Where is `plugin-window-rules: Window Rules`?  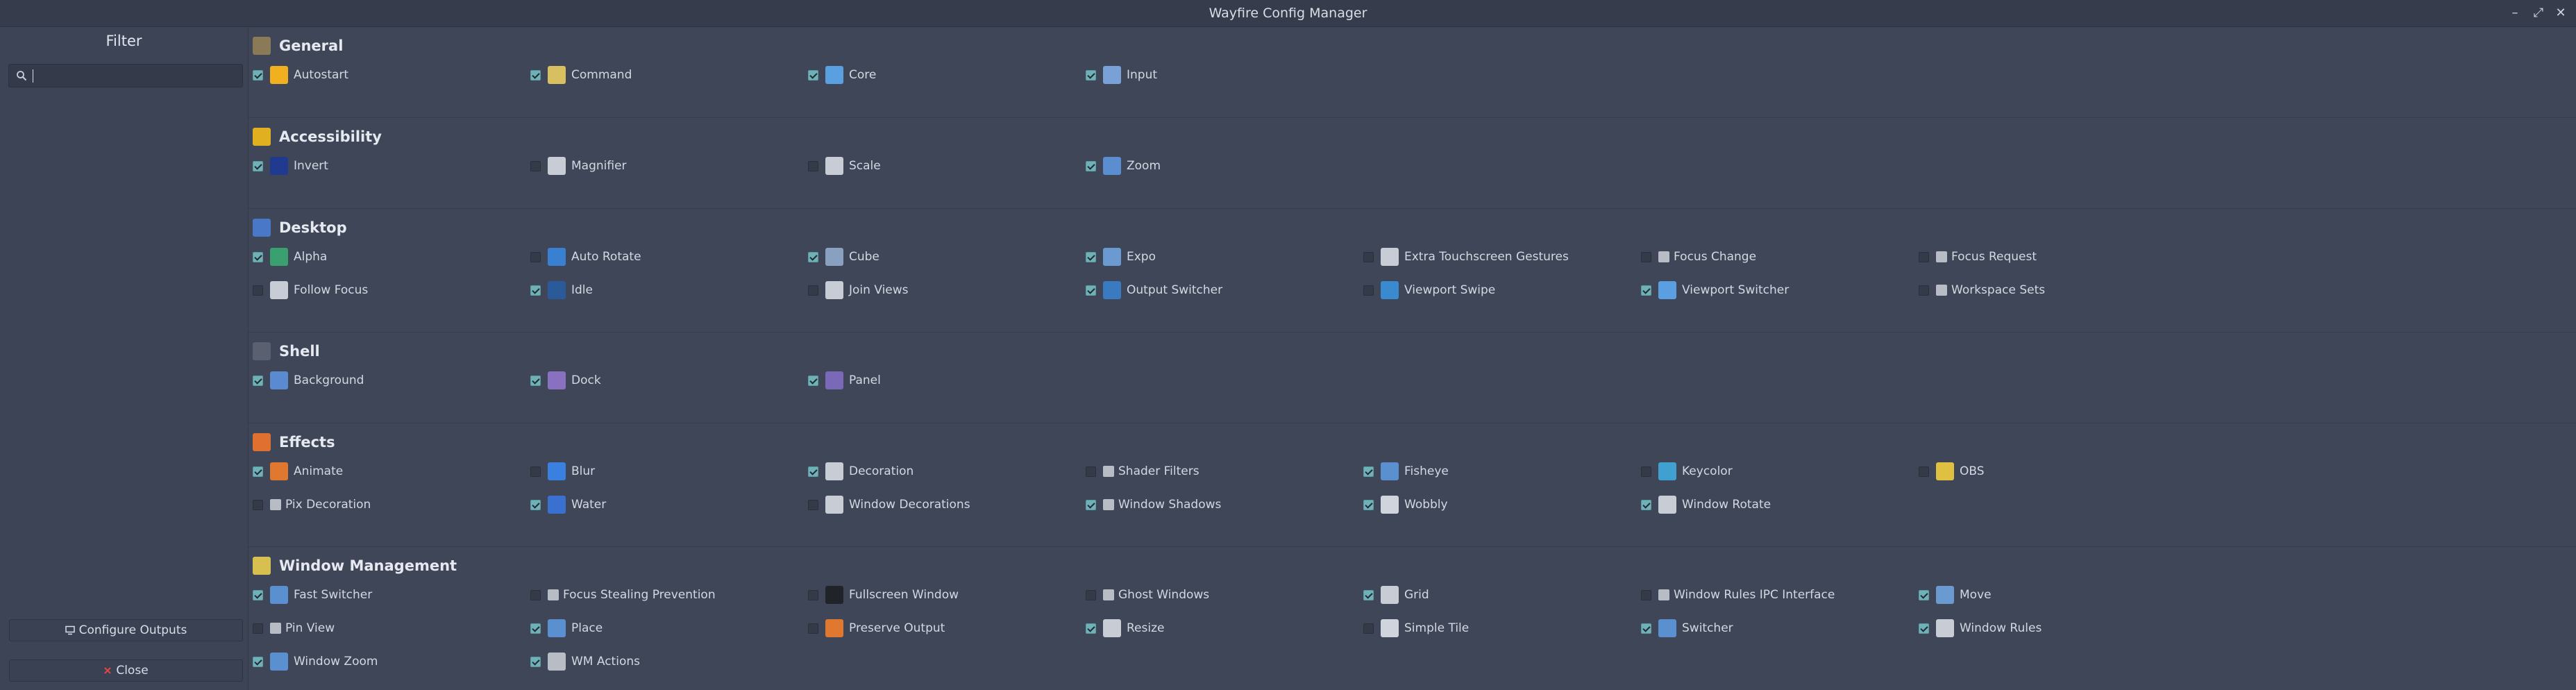
plugin-window-rules: Window Rules is located at coordinates (1980, 628).